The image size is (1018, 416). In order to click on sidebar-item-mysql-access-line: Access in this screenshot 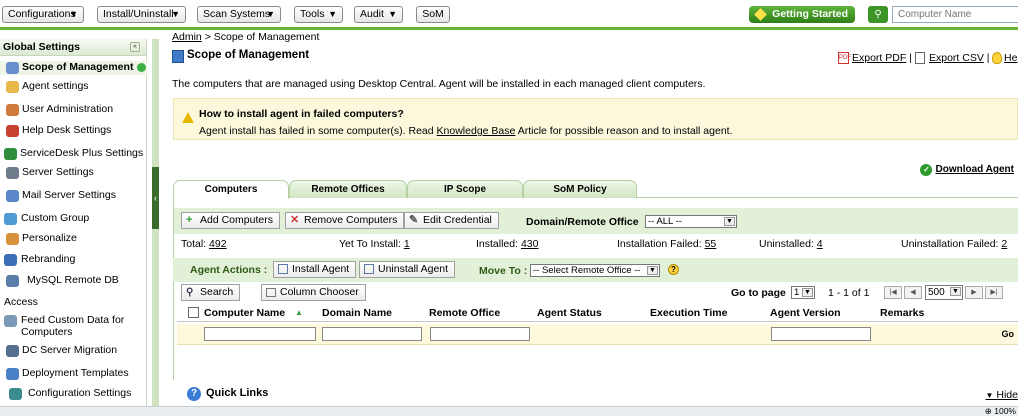, I will do `click(73, 303)`.